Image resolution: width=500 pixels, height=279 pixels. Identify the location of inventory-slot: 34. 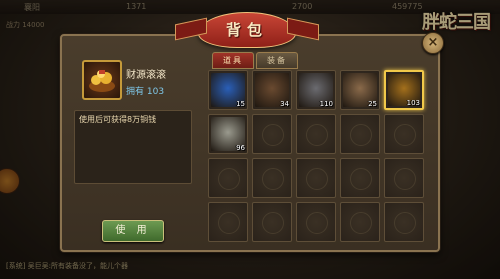
(272, 90).